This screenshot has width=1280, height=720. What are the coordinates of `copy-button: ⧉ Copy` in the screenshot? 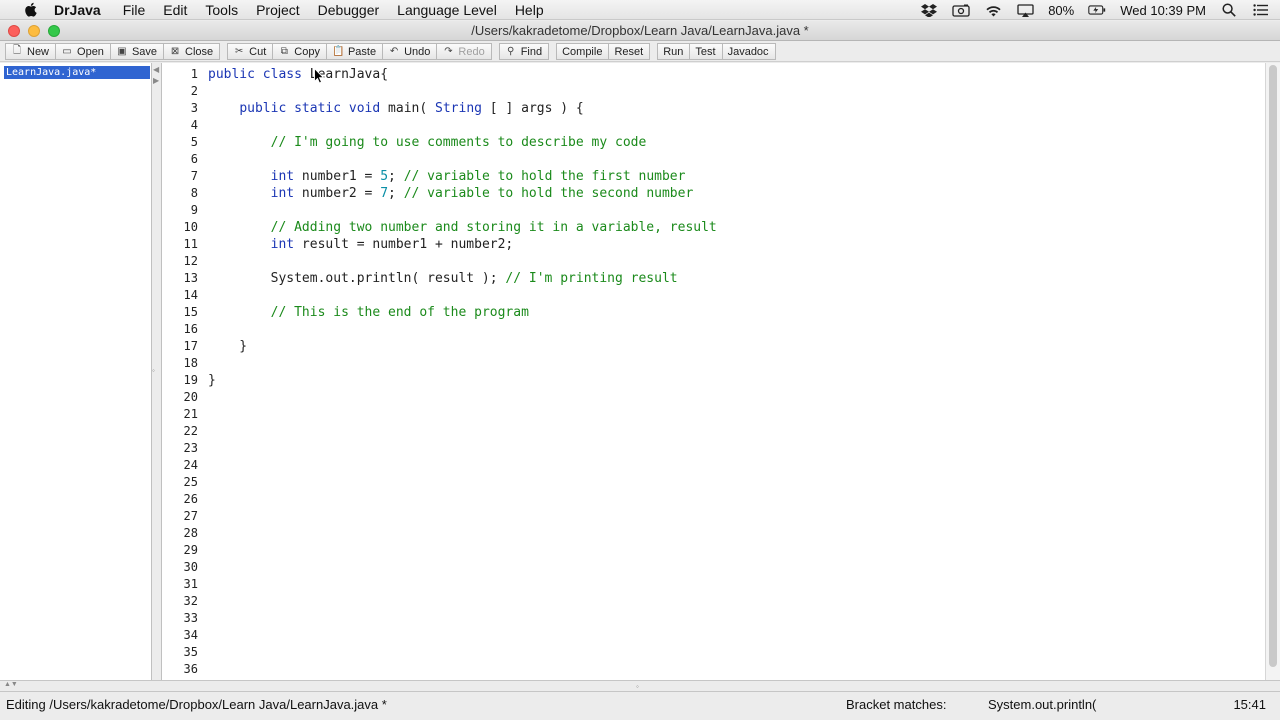 It's located at (299, 51).